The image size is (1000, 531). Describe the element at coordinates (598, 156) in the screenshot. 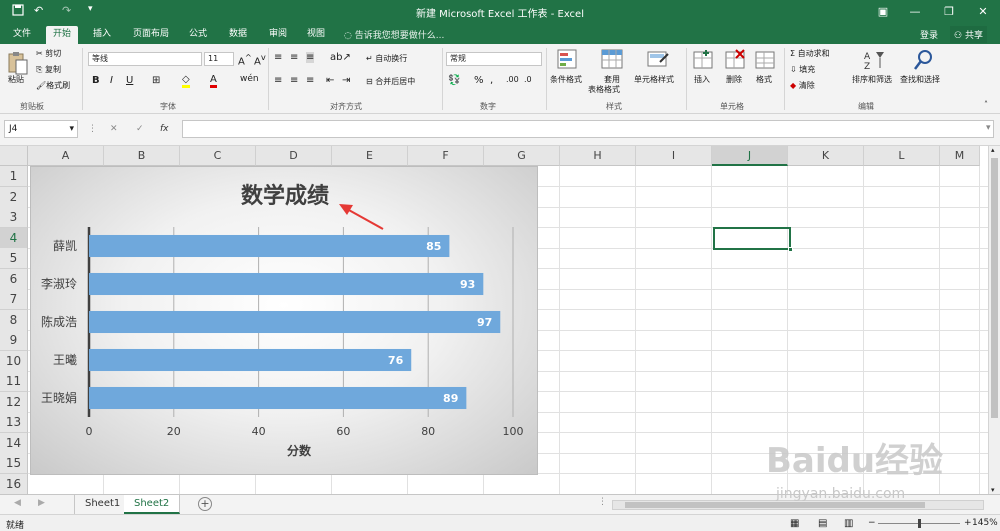

I see `column-header-H: H` at that location.